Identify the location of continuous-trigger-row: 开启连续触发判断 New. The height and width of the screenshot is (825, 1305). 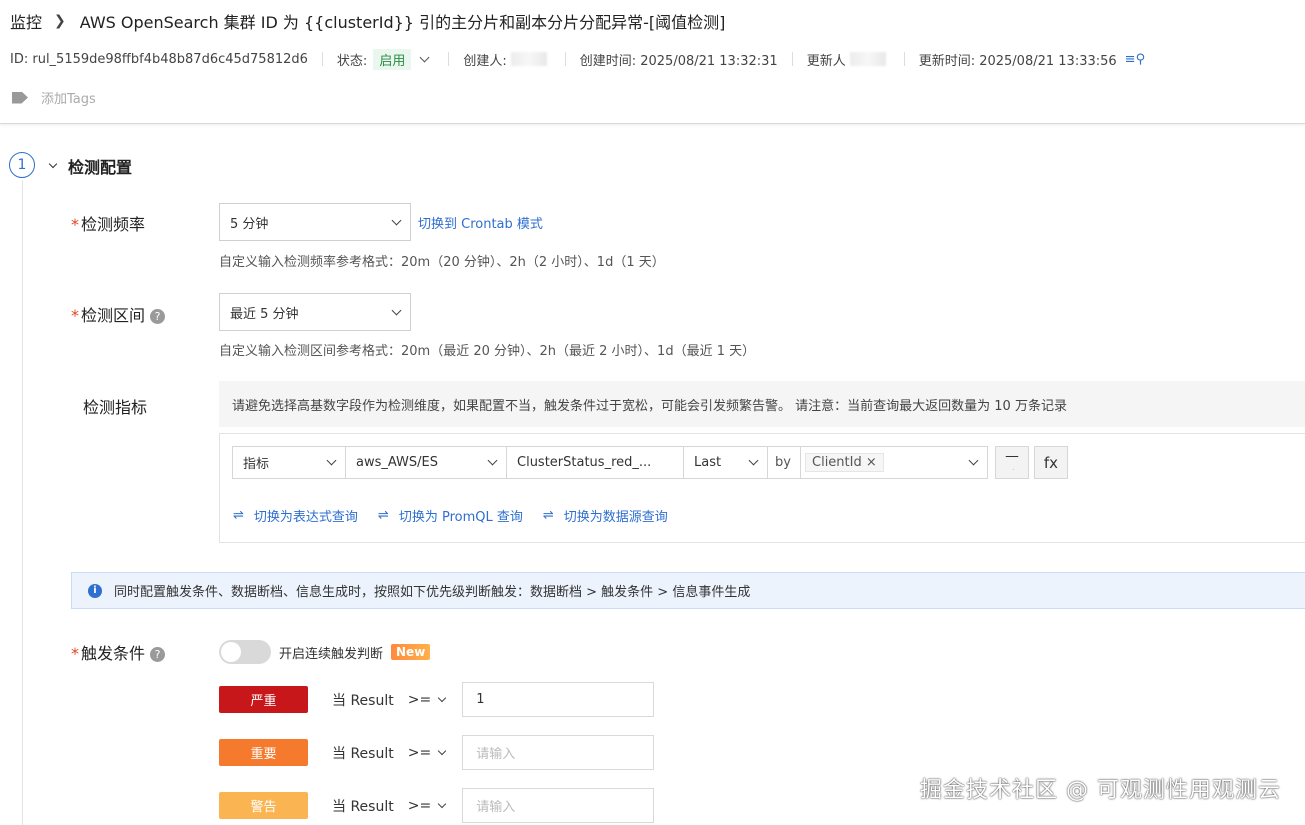
(325, 652).